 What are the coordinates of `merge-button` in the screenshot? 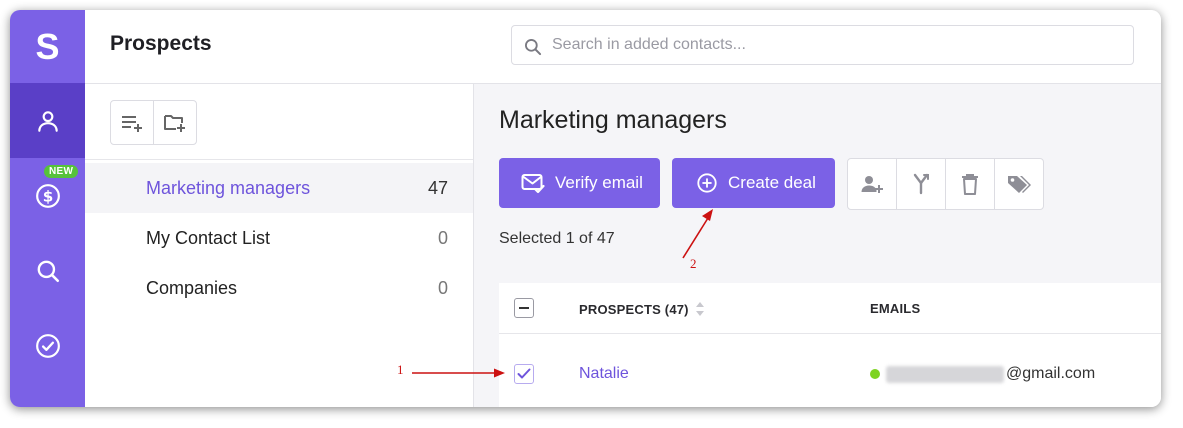 It's located at (920, 184).